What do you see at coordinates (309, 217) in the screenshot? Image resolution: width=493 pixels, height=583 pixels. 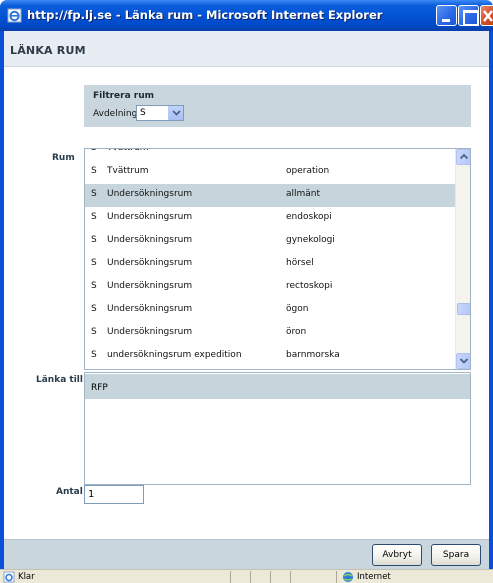 I see `room-category: endoskopi` at bounding box center [309, 217].